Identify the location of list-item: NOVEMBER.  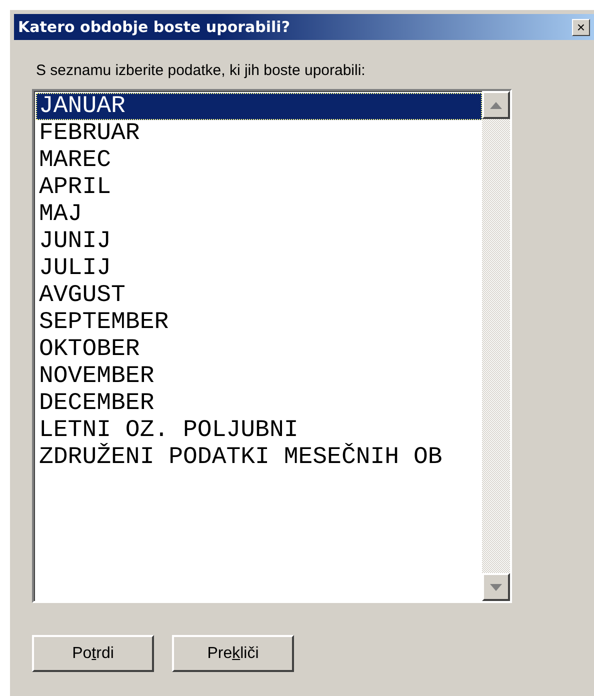
(259, 376).